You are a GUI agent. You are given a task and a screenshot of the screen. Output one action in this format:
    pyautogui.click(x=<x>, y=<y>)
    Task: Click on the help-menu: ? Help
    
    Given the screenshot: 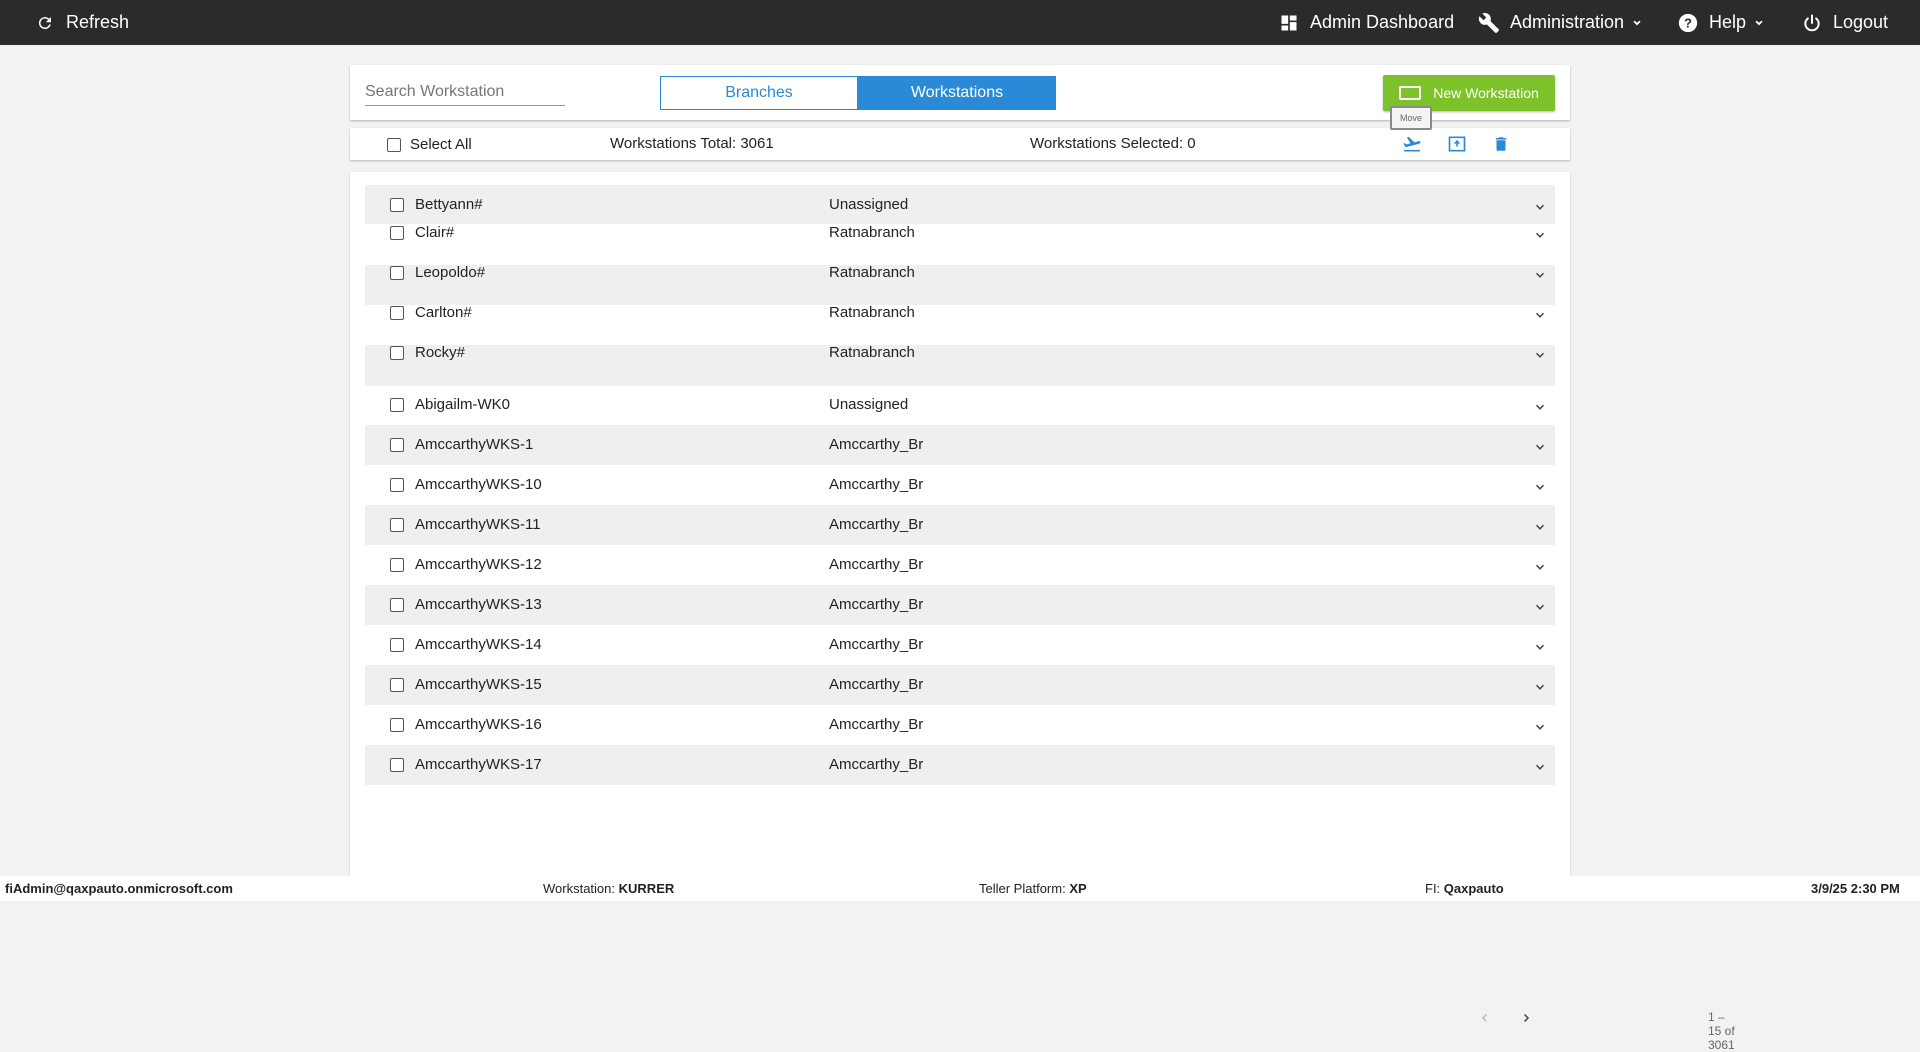 What is the action you would take?
    pyautogui.click(x=1721, y=22)
    